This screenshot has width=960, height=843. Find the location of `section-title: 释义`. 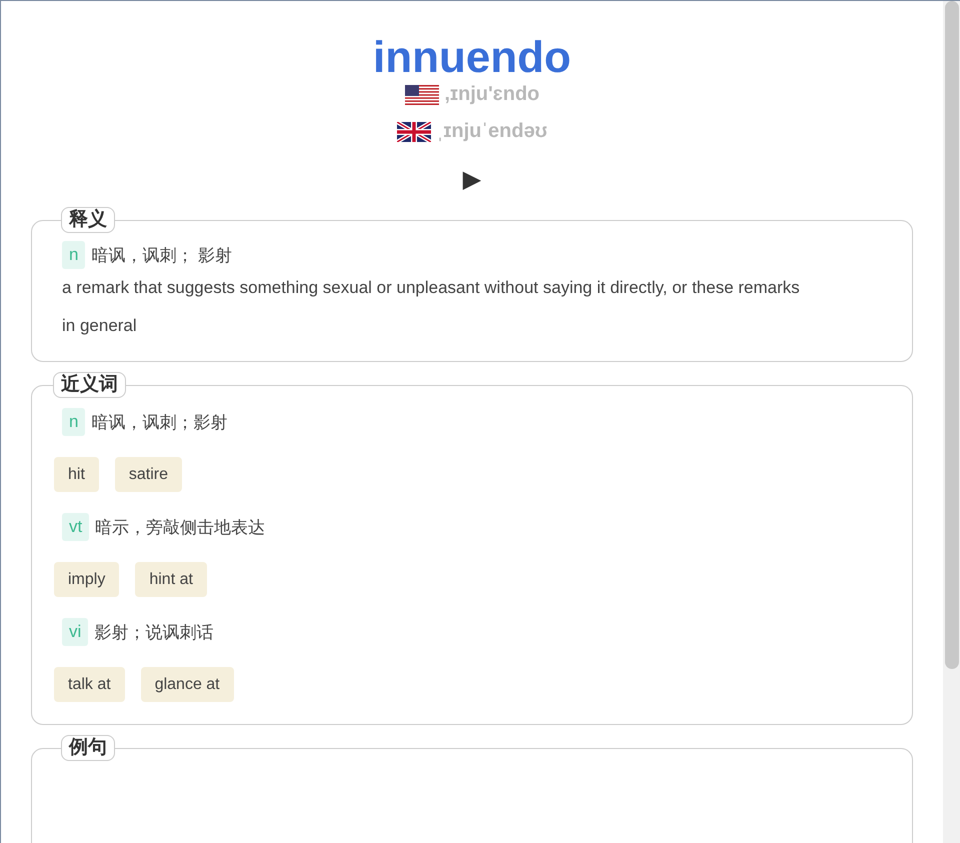

section-title: 释义 is located at coordinates (88, 220).